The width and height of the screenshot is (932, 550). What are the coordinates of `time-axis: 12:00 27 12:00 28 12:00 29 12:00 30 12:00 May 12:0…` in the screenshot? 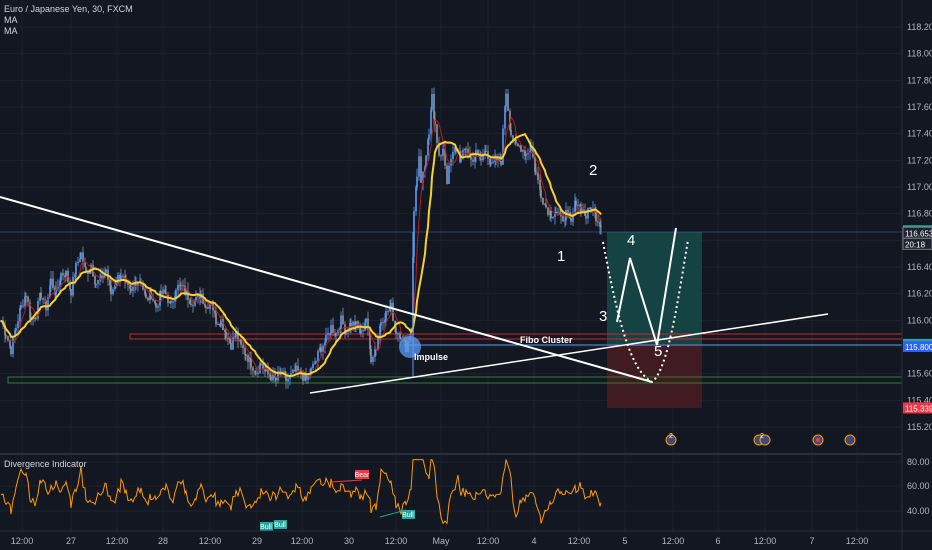 It's located at (440, 541).